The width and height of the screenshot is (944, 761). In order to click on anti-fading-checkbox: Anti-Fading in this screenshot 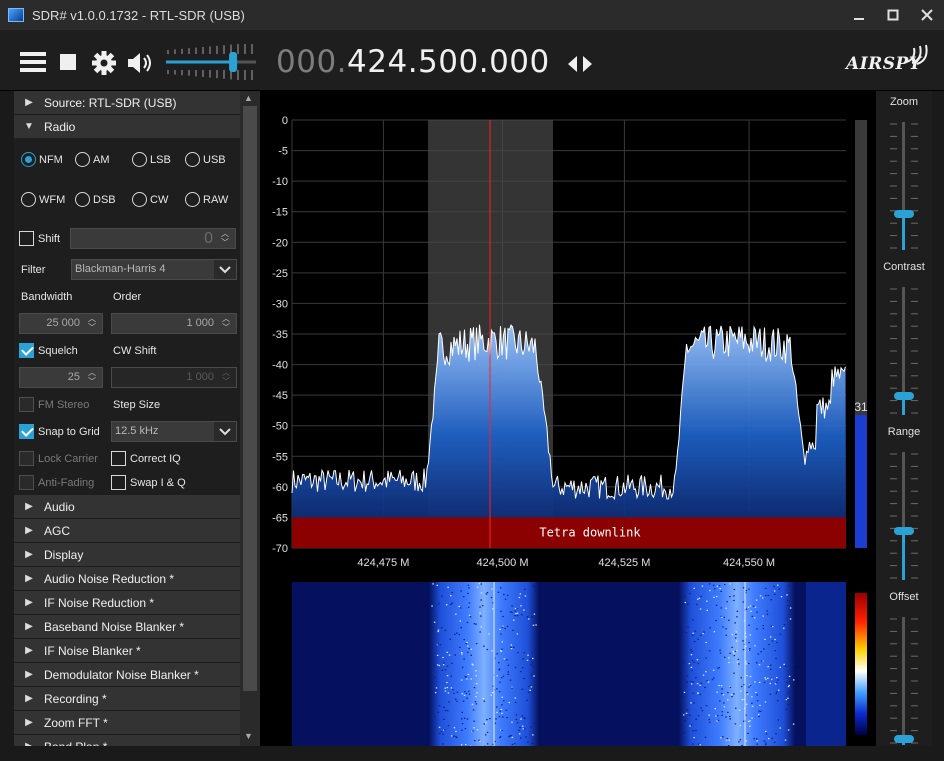, I will do `click(56, 482)`.